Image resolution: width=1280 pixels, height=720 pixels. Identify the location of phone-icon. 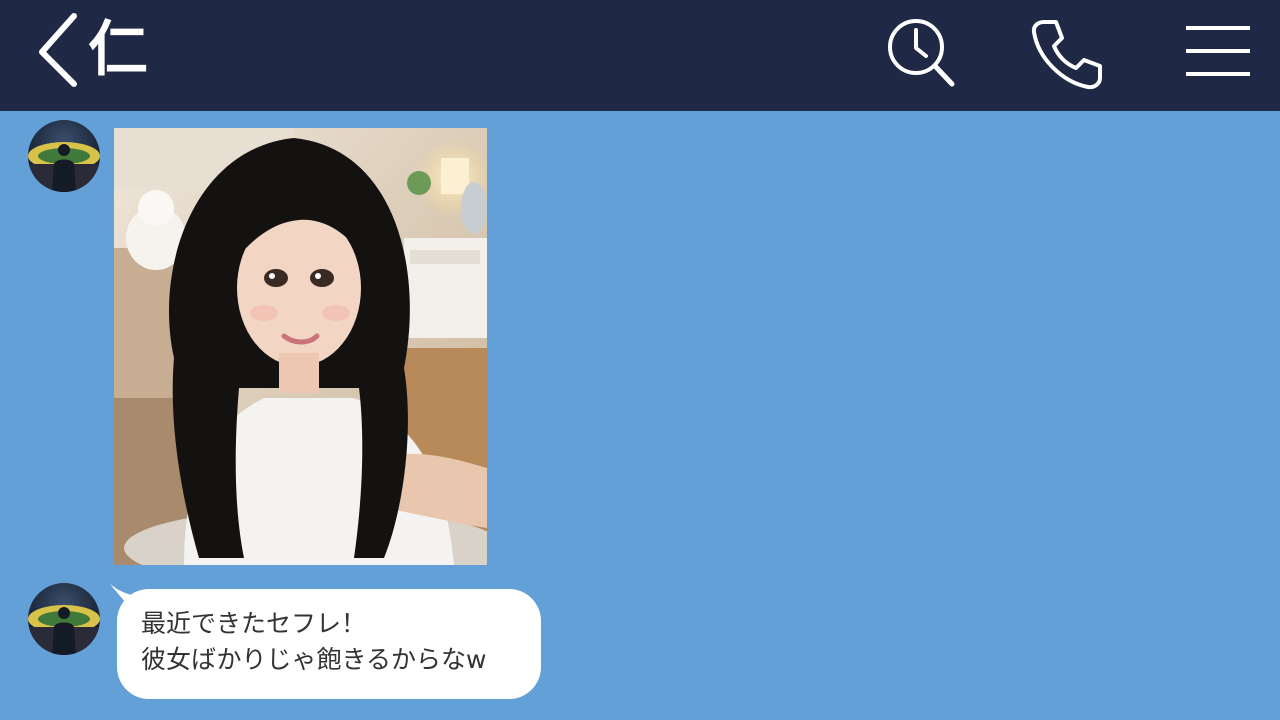
(1066, 54).